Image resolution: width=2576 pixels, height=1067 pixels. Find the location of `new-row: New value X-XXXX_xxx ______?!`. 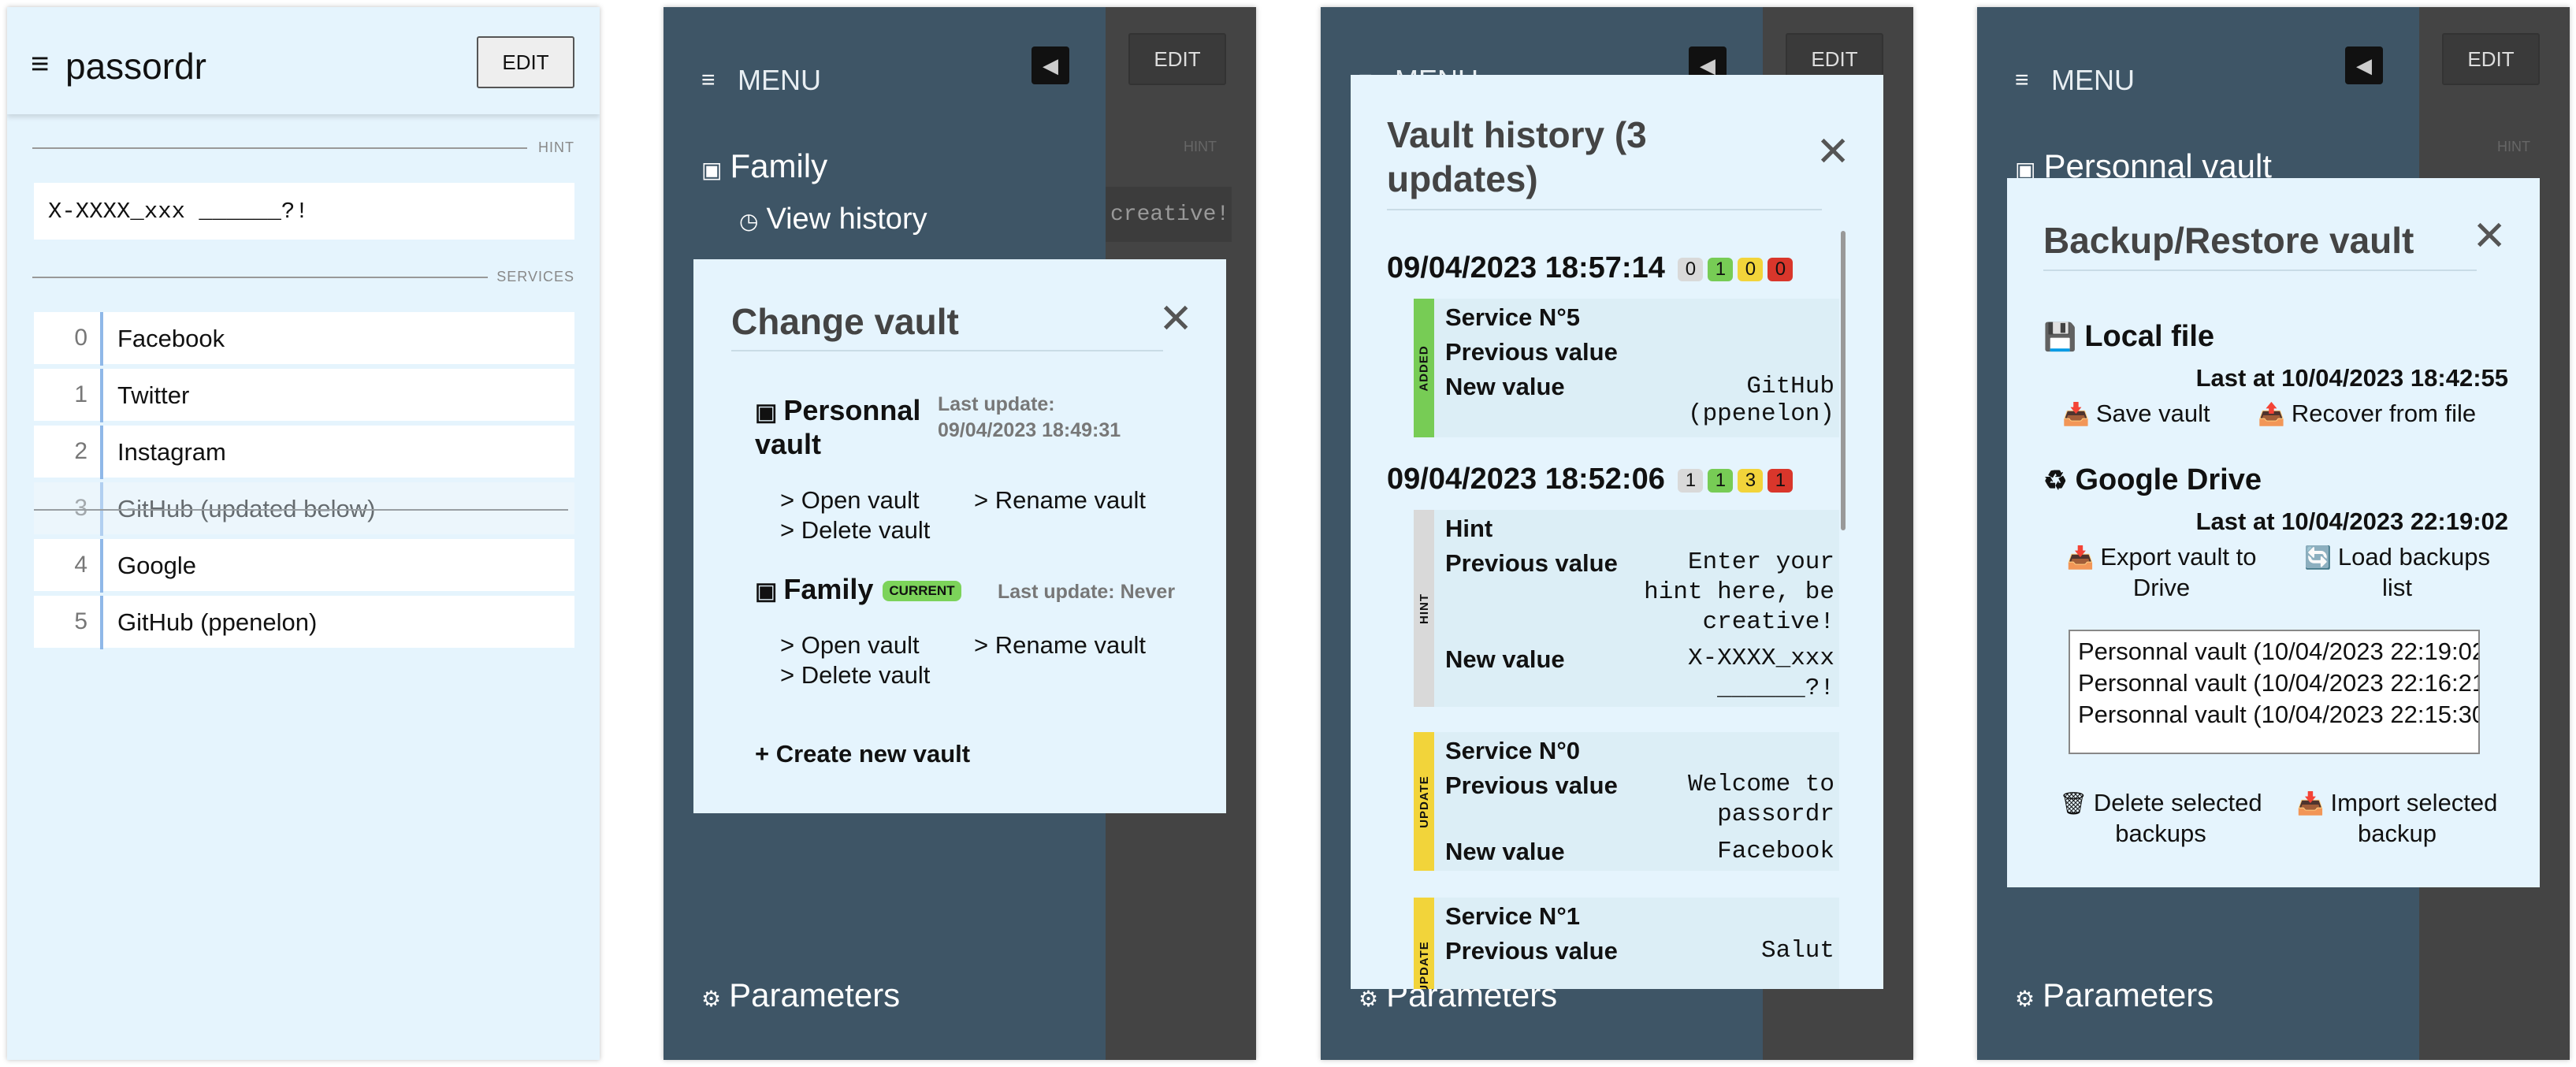

new-row: New value X-XXXX_xxx ______?! is located at coordinates (1639, 673).